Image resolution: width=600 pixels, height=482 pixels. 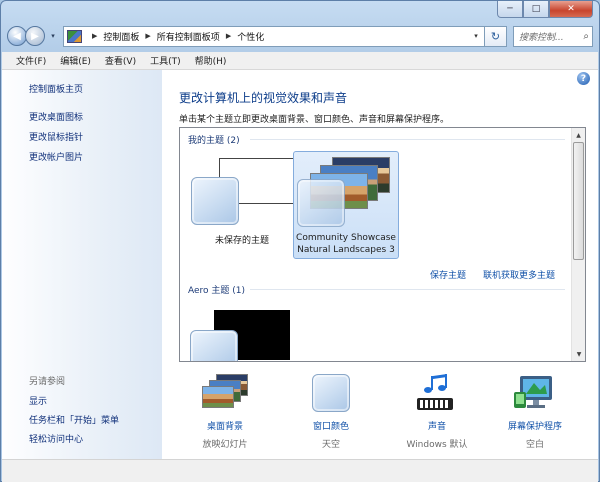 What do you see at coordinates (535, 425) in the screenshot?
I see `screensaver-label: 屏幕保护程序` at bounding box center [535, 425].